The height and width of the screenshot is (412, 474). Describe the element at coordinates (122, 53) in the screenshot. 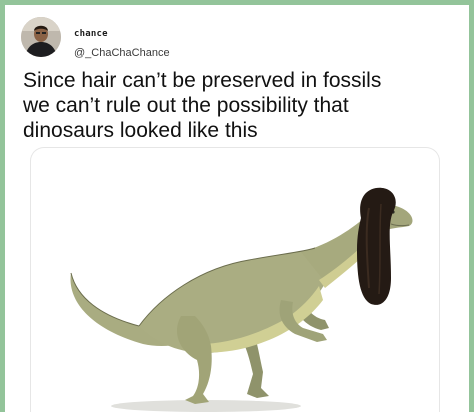

I see `author-handle: @_ChaChaChance` at that location.